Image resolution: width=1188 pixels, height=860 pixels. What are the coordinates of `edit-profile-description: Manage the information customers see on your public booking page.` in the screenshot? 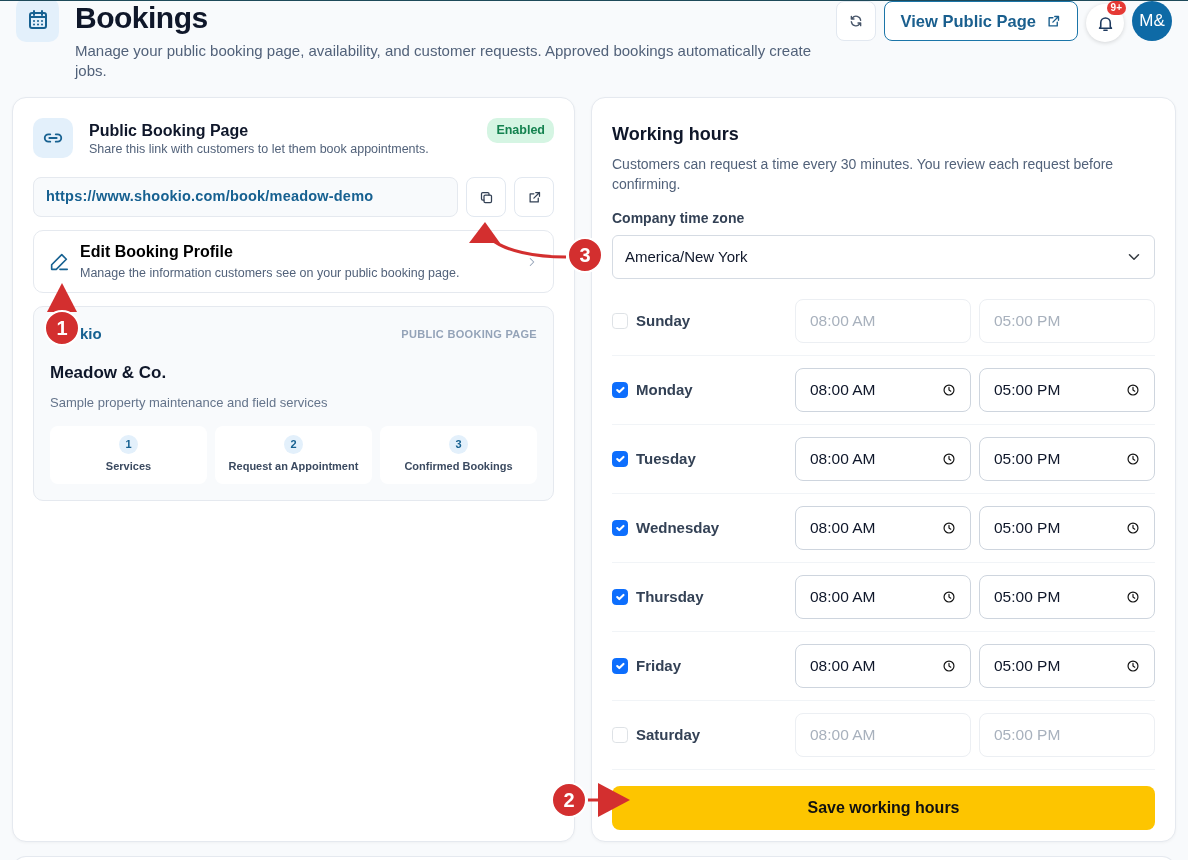 It's located at (270, 273).